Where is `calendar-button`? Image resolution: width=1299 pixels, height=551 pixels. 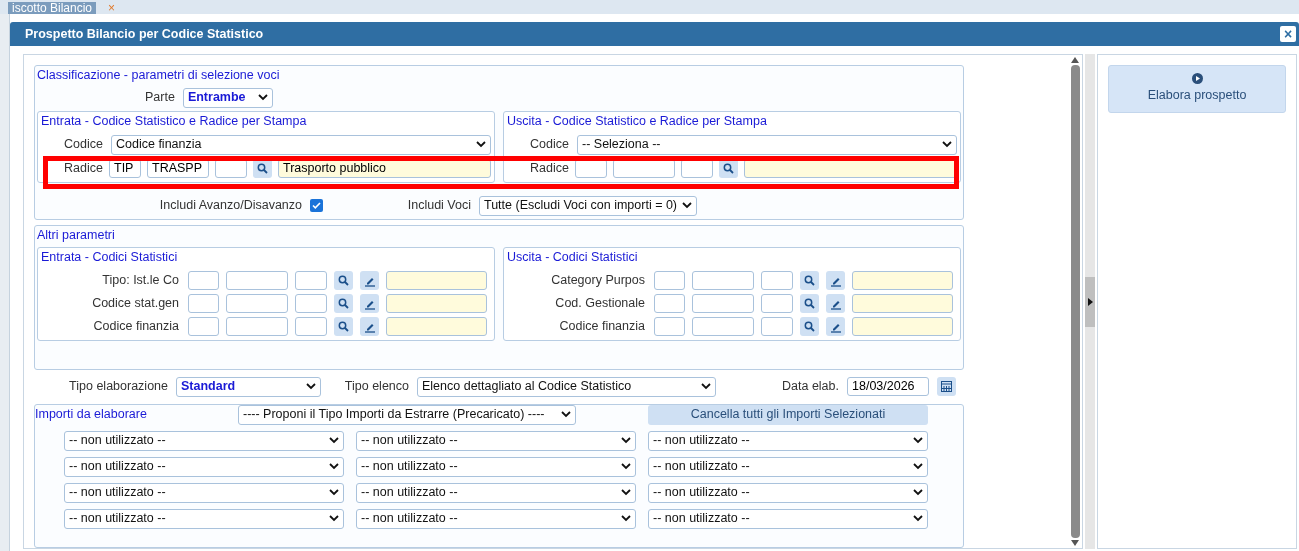 calendar-button is located at coordinates (946, 386).